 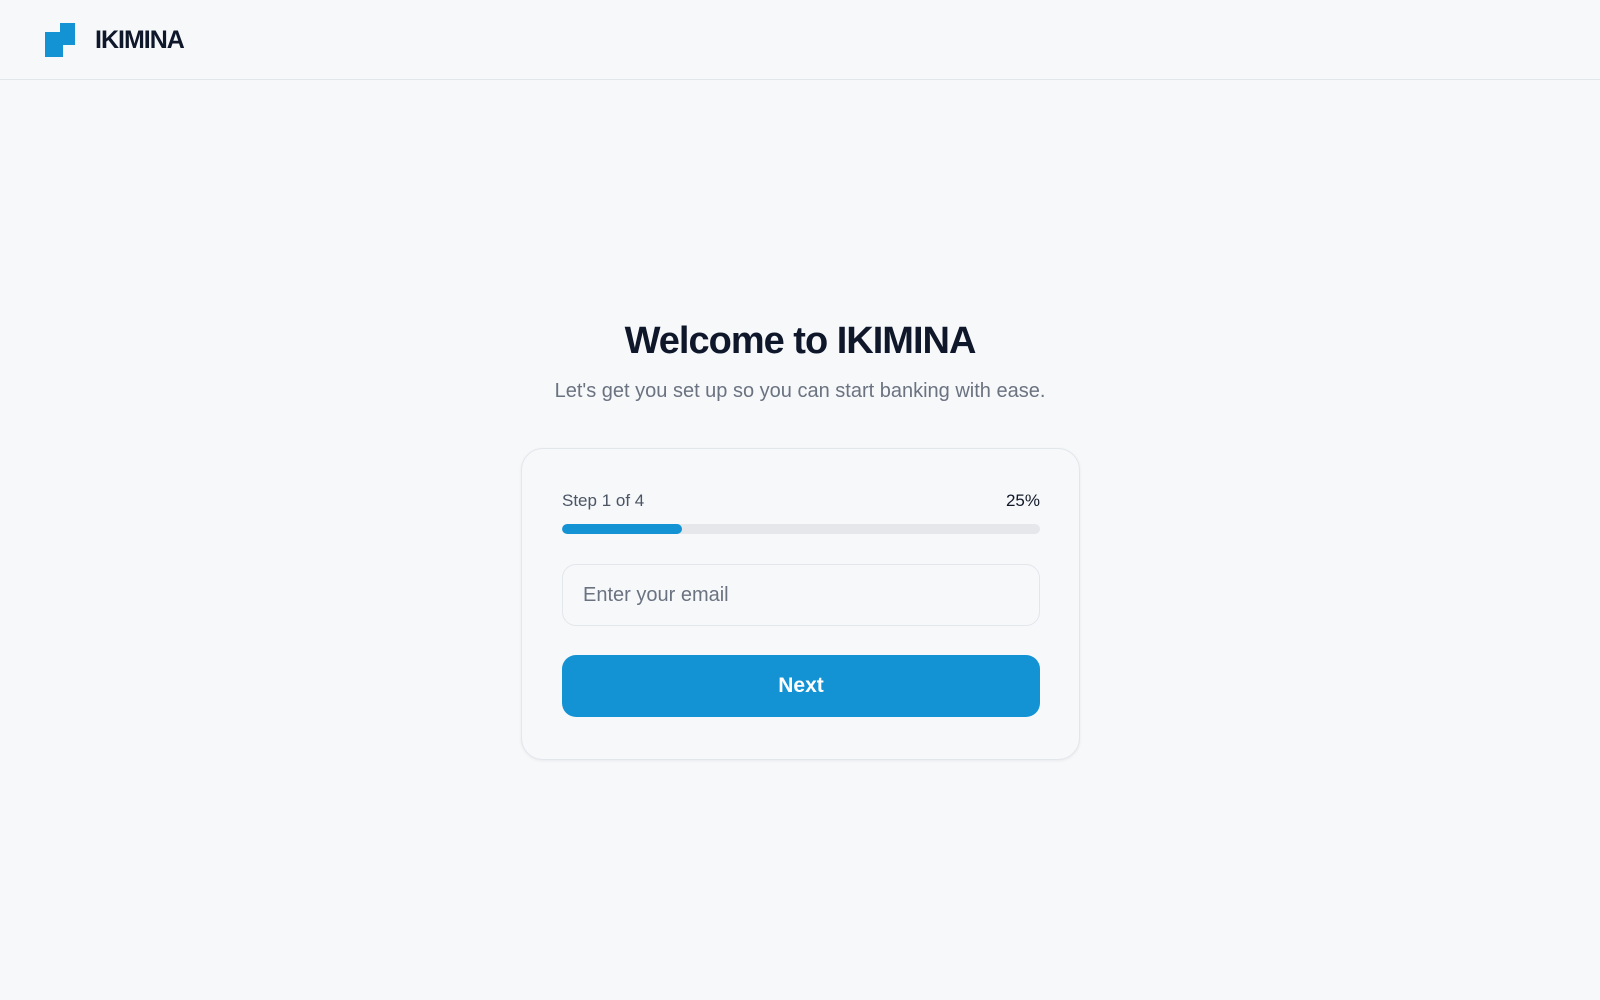 I want to click on progress-percent: 25%, so click(x=1022, y=500).